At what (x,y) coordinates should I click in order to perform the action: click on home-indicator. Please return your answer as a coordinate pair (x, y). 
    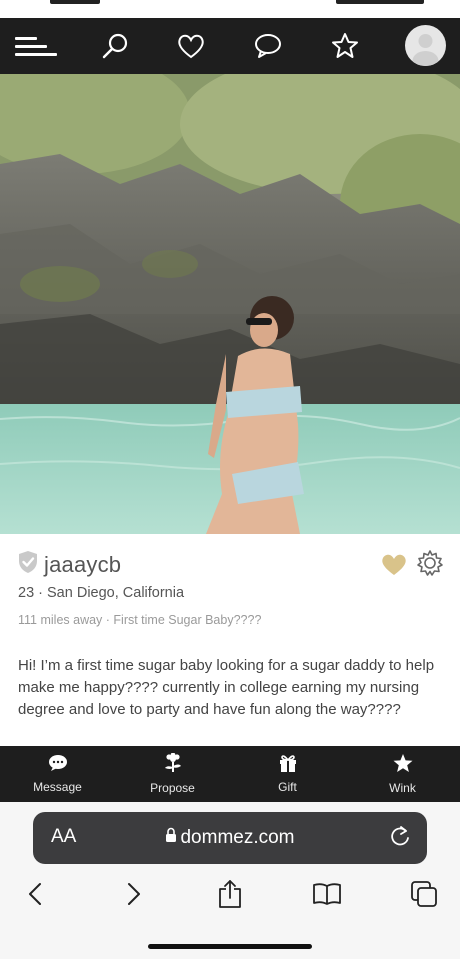
    Looking at the image, I should click on (230, 946).